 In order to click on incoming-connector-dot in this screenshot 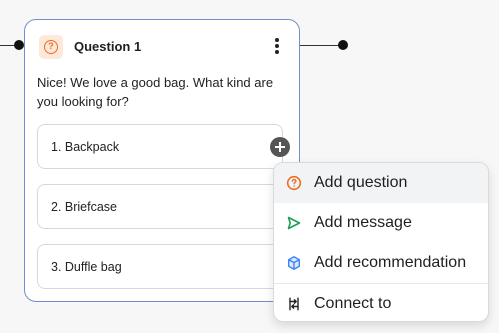, I will do `click(19, 45)`.